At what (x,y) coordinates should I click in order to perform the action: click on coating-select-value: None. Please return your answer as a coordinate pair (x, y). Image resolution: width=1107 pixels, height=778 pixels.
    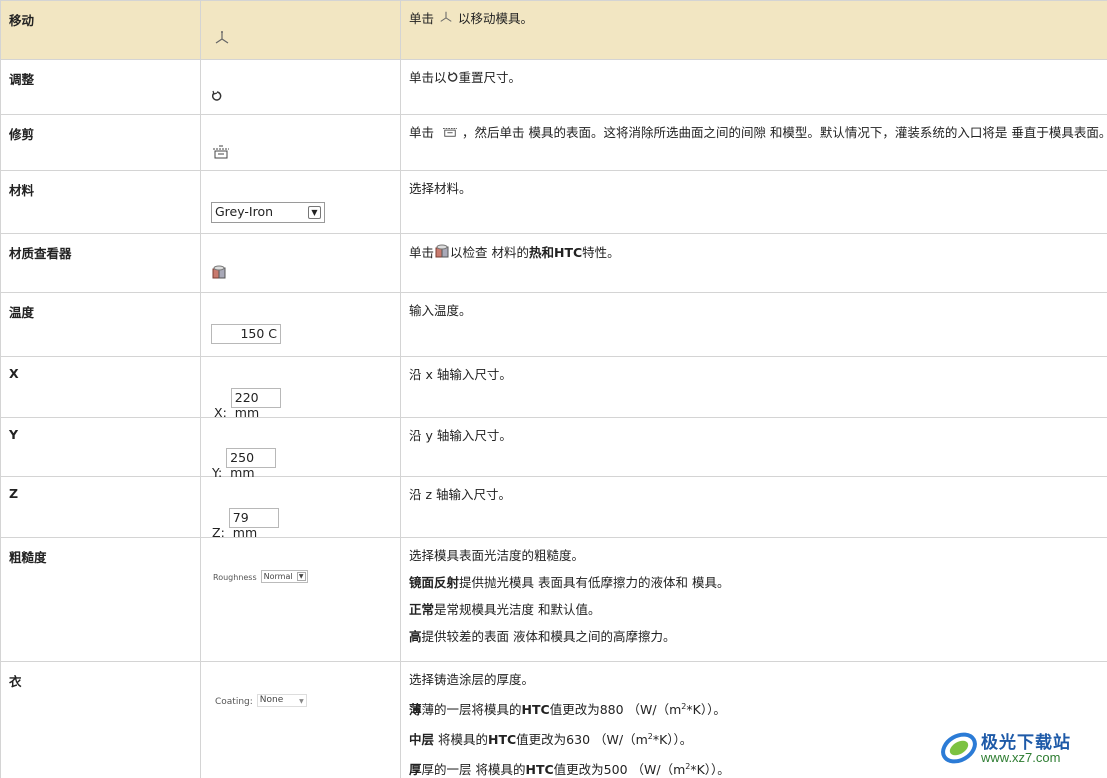
    Looking at the image, I should click on (271, 700).